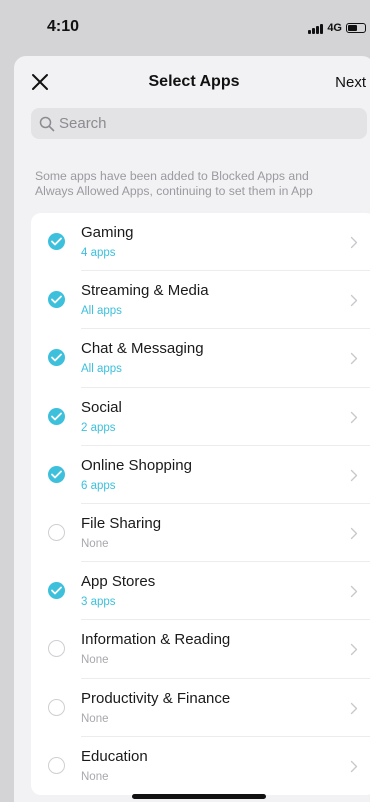 This screenshot has height=802, width=370. What do you see at coordinates (107, 232) in the screenshot?
I see `category-name: Gaming` at bounding box center [107, 232].